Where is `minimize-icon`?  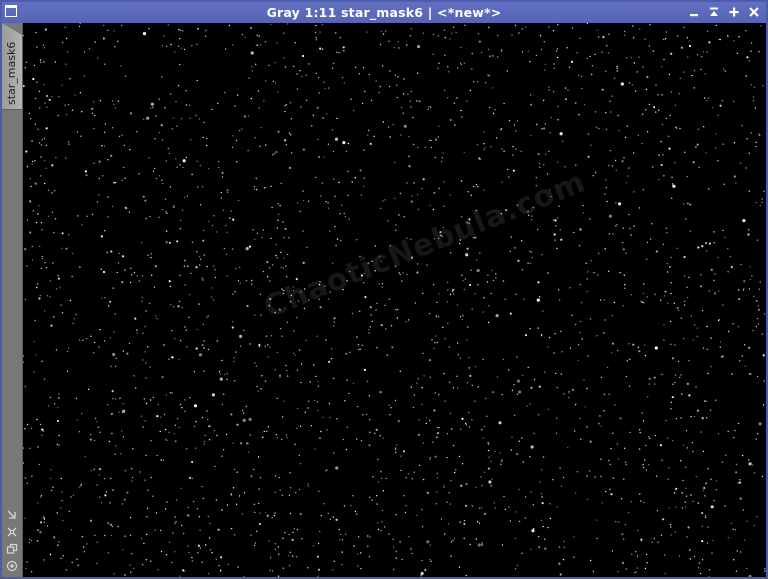 minimize-icon is located at coordinates (694, 12).